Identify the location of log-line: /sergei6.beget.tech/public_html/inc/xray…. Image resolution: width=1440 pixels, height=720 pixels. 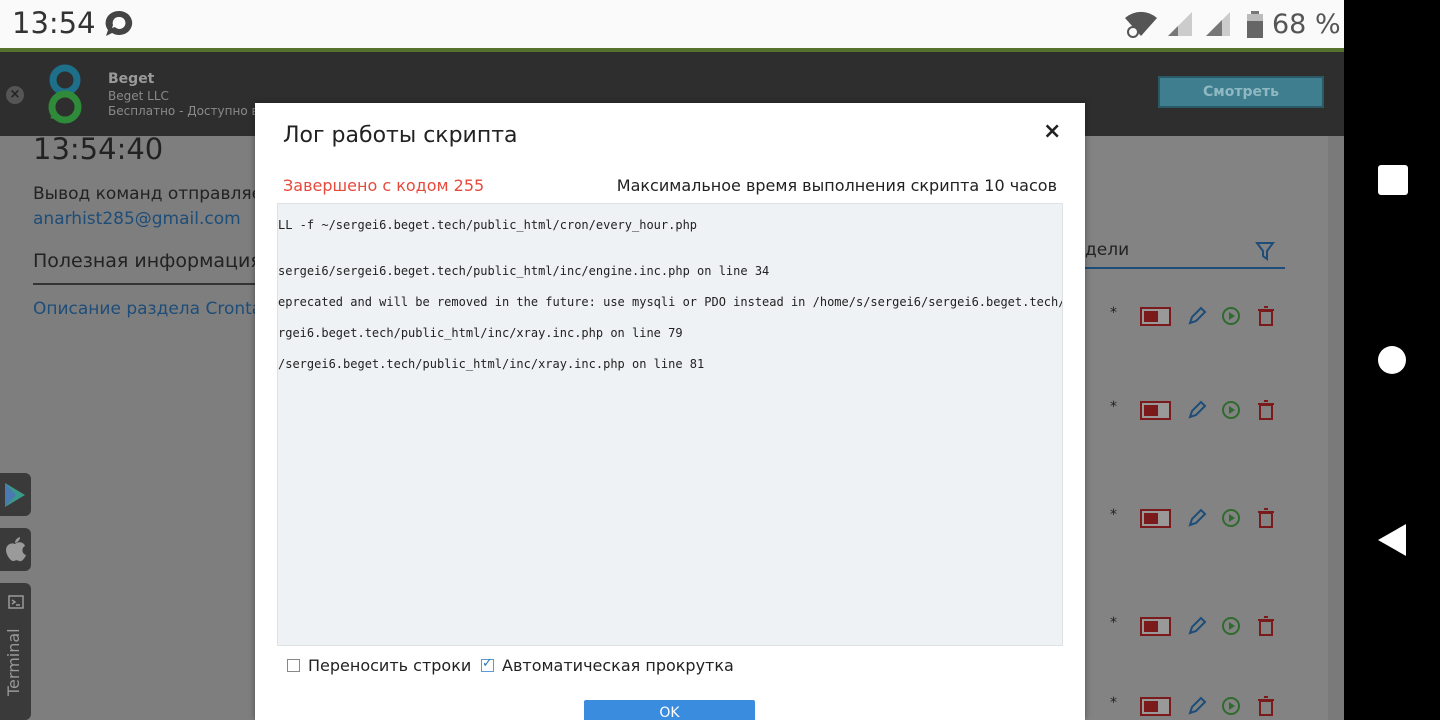
(491, 364).